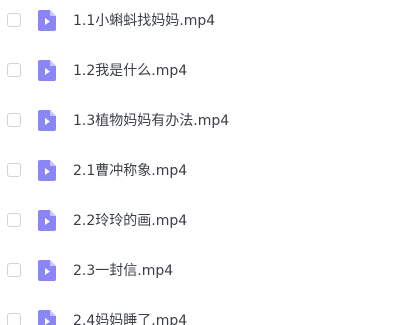 This screenshot has width=408, height=325. I want to click on file-name: 2.3一封信.mp4, so click(123, 271).